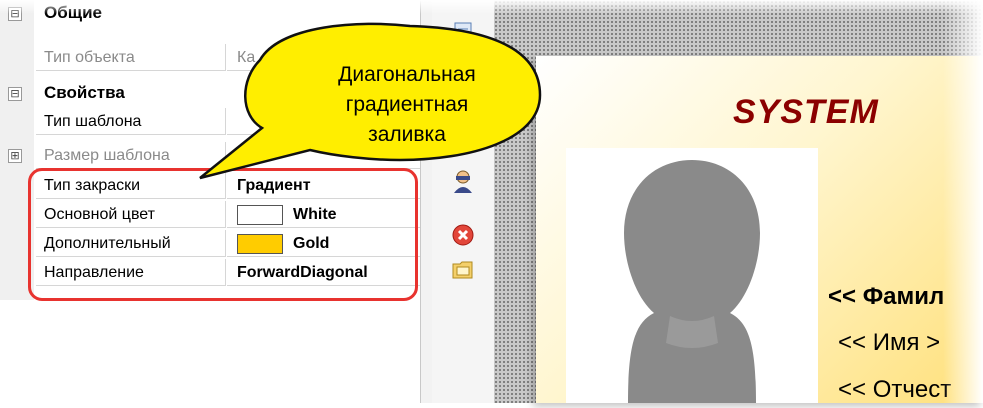  Describe the element at coordinates (407, 134) in the screenshot. I see `callout-line: заливка` at that location.